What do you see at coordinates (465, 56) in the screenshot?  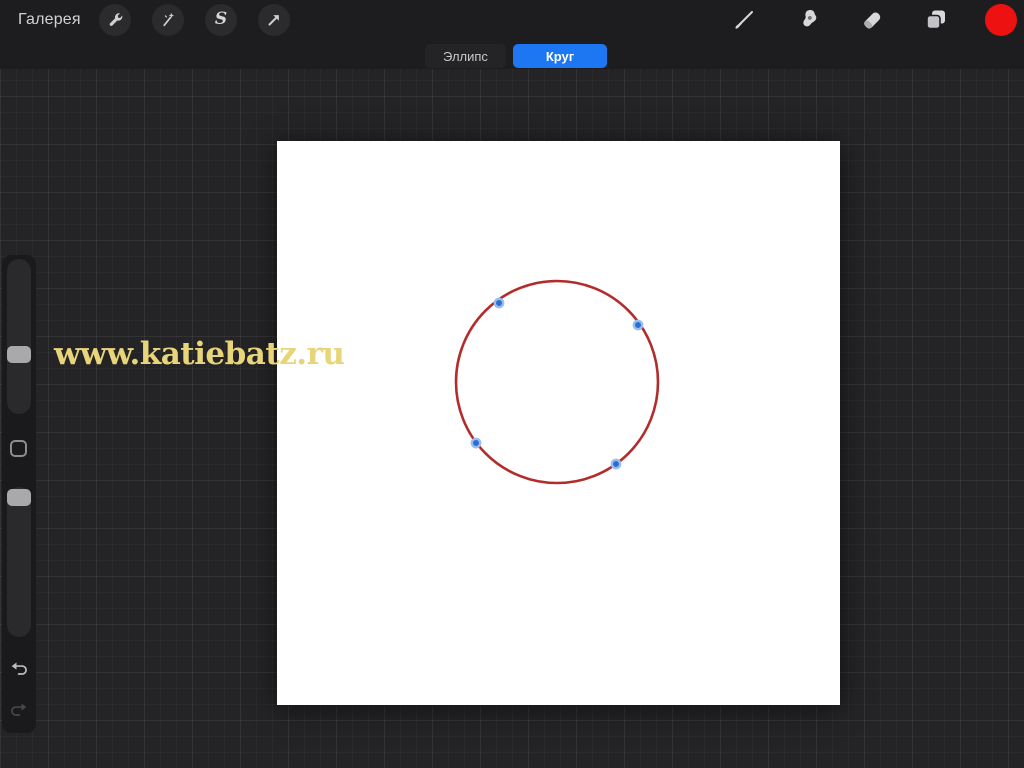 I see `quickshape-ellipse-button: Эллипс` at bounding box center [465, 56].